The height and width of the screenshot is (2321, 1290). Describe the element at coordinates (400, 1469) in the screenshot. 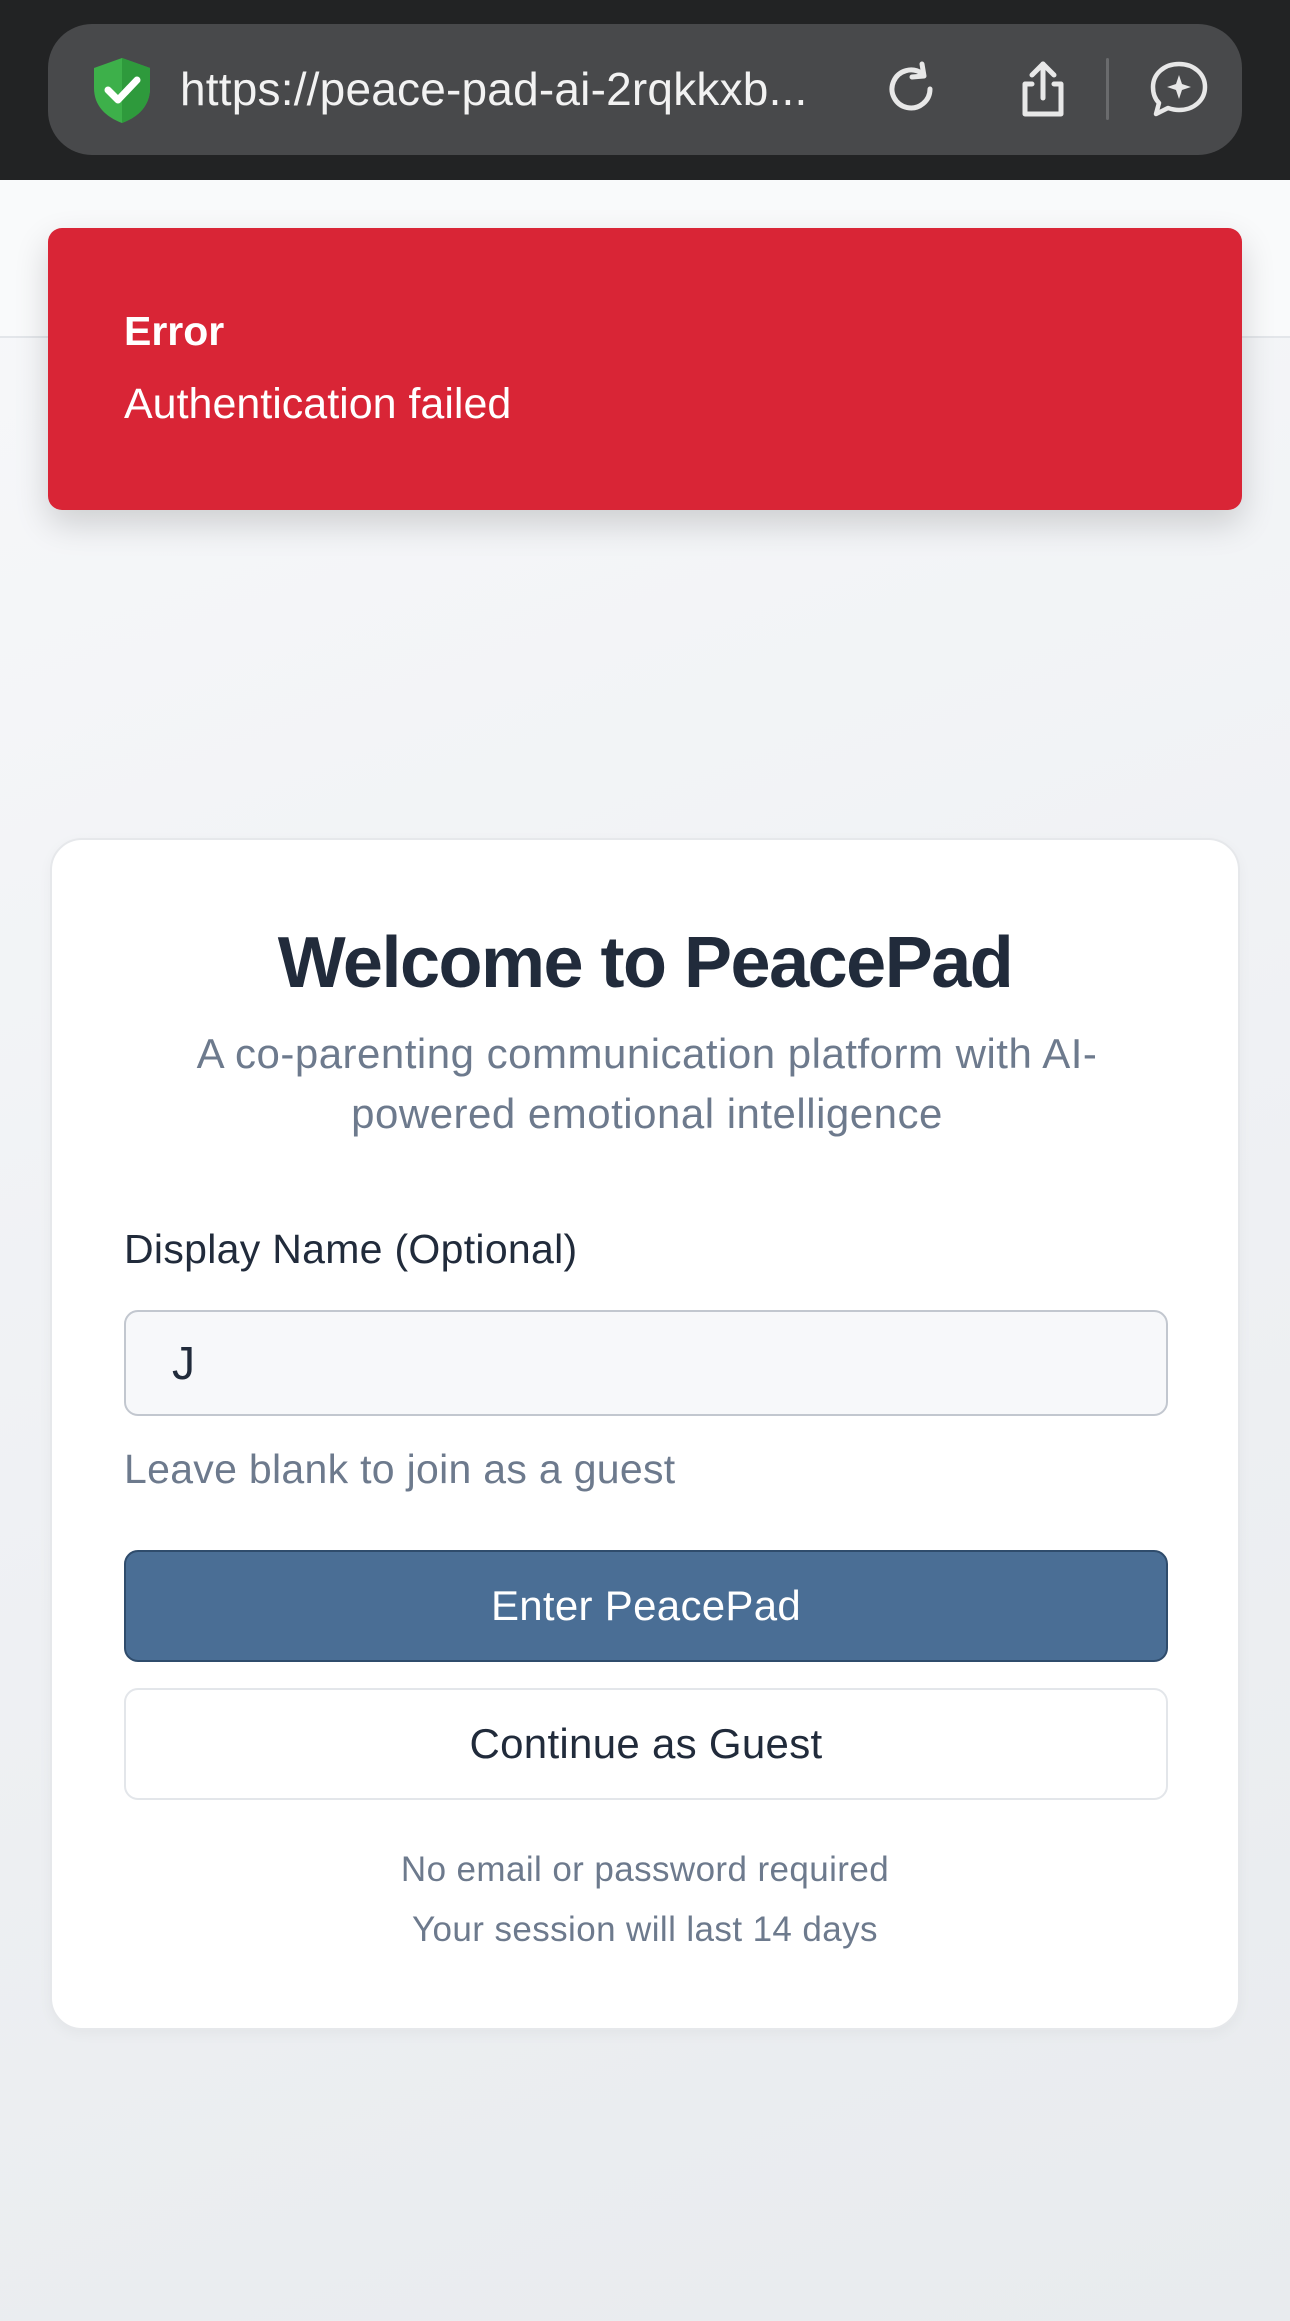

I see `display-name-hint: Leave blank to join as a guest` at that location.